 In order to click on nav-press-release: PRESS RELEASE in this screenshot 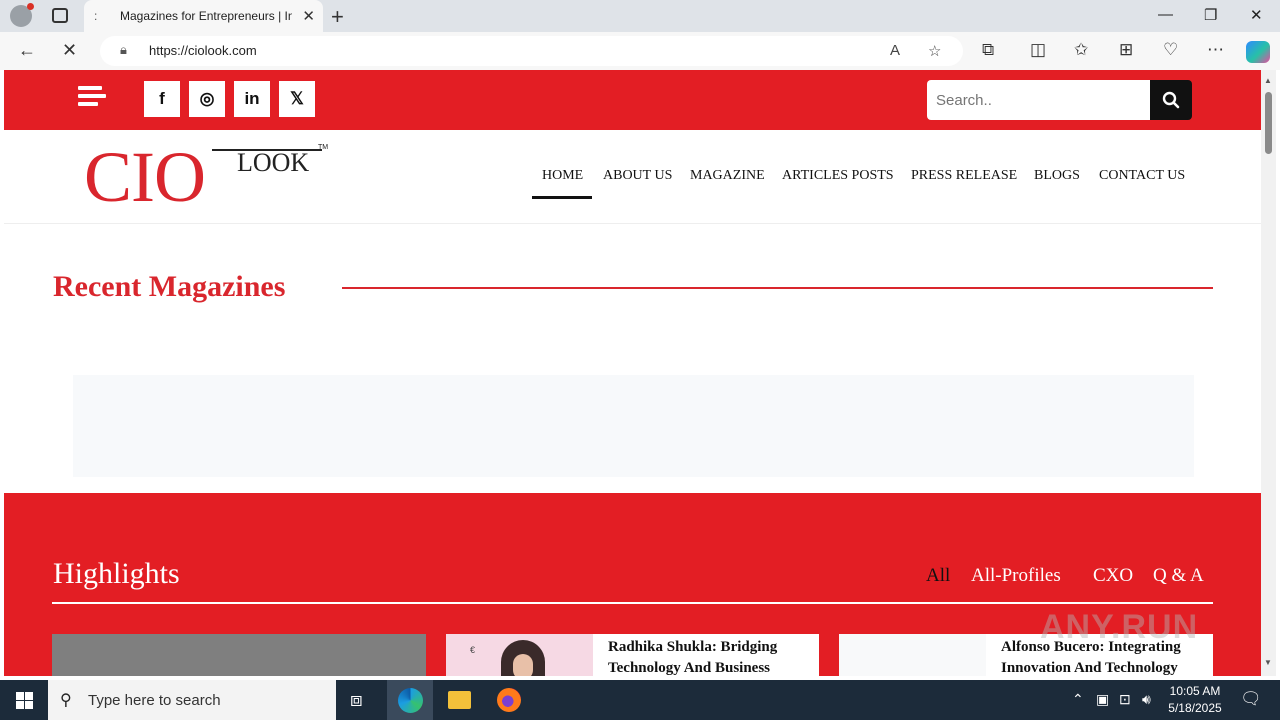, I will do `click(964, 176)`.